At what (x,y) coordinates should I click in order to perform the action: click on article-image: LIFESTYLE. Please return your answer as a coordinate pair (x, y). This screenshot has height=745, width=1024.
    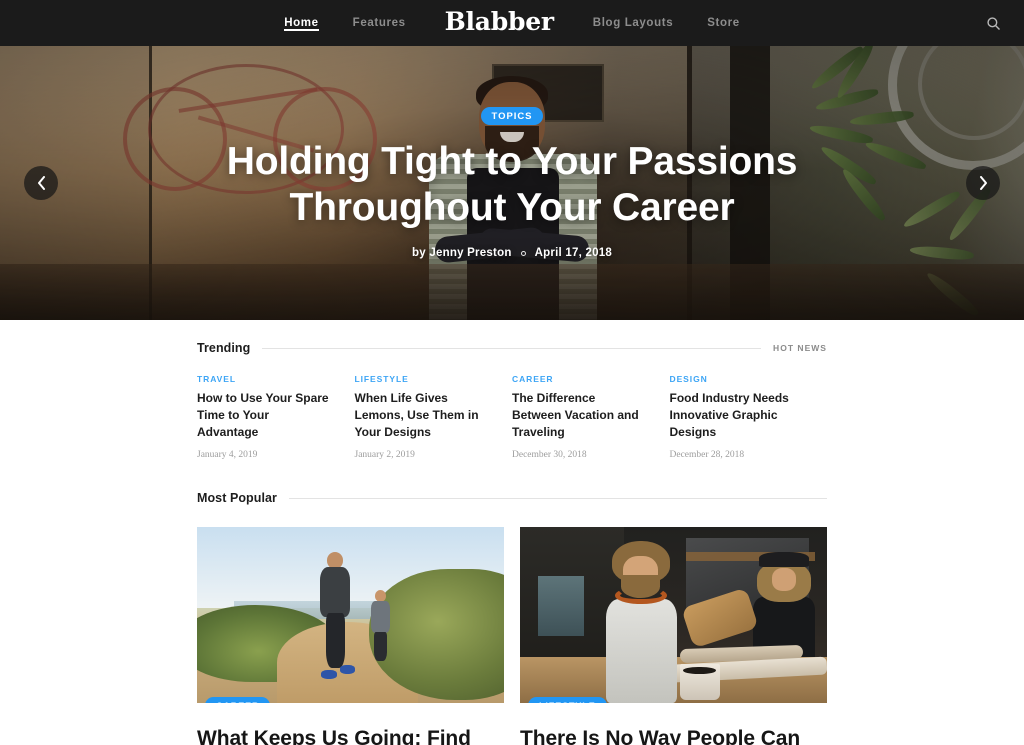
    Looking at the image, I should click on (673, 615).